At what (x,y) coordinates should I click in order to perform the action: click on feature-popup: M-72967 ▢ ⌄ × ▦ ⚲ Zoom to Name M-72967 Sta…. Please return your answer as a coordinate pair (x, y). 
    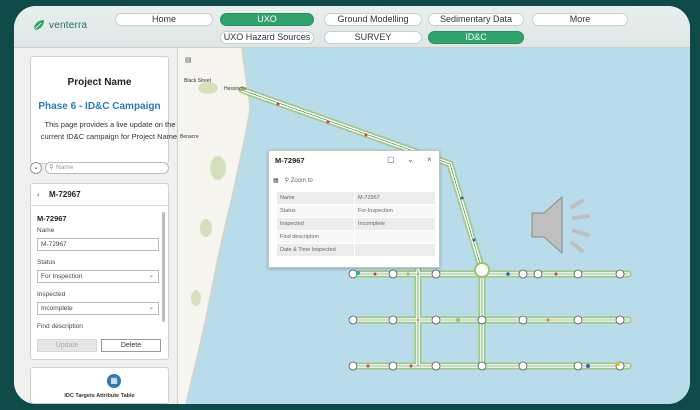
    Looking at the image, I should click on (354, 209).